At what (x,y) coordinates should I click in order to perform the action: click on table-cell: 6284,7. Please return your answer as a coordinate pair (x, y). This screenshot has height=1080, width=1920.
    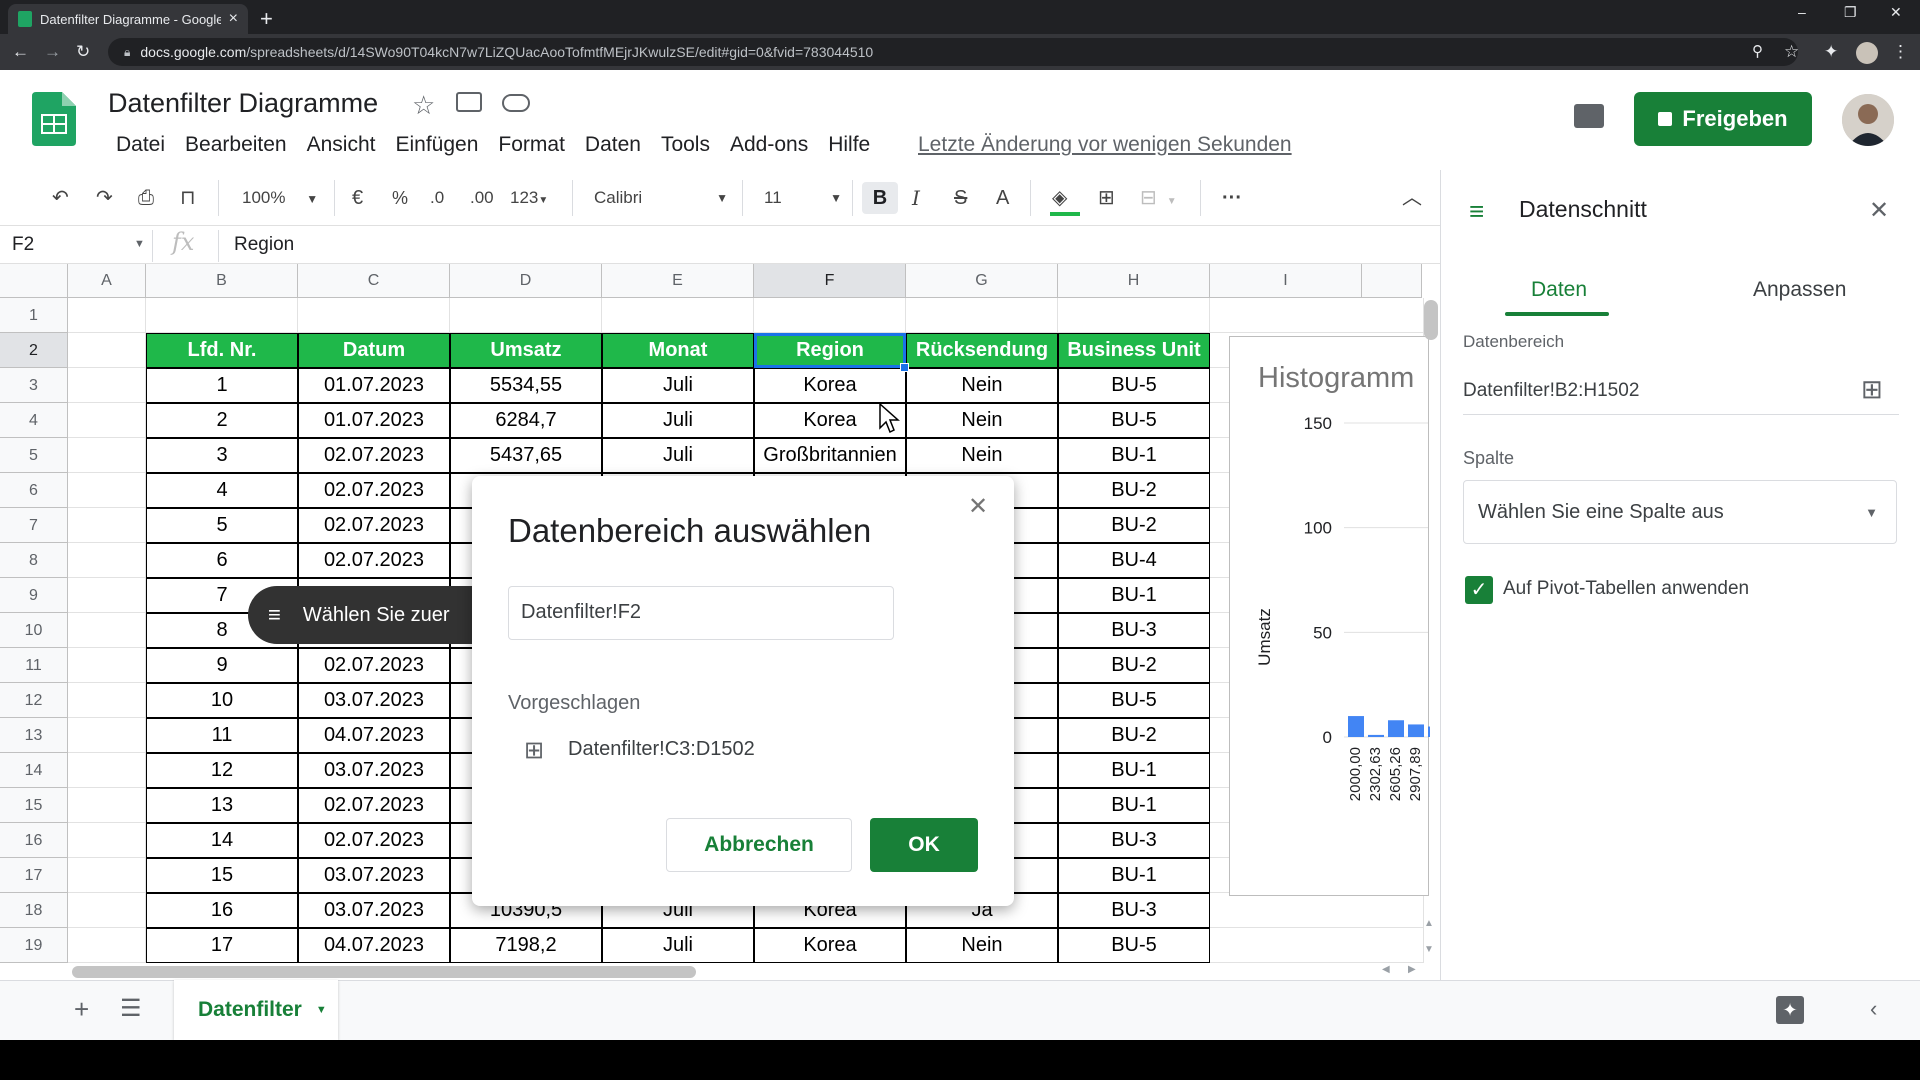
    Looking at the image, I should click on (526, 420).